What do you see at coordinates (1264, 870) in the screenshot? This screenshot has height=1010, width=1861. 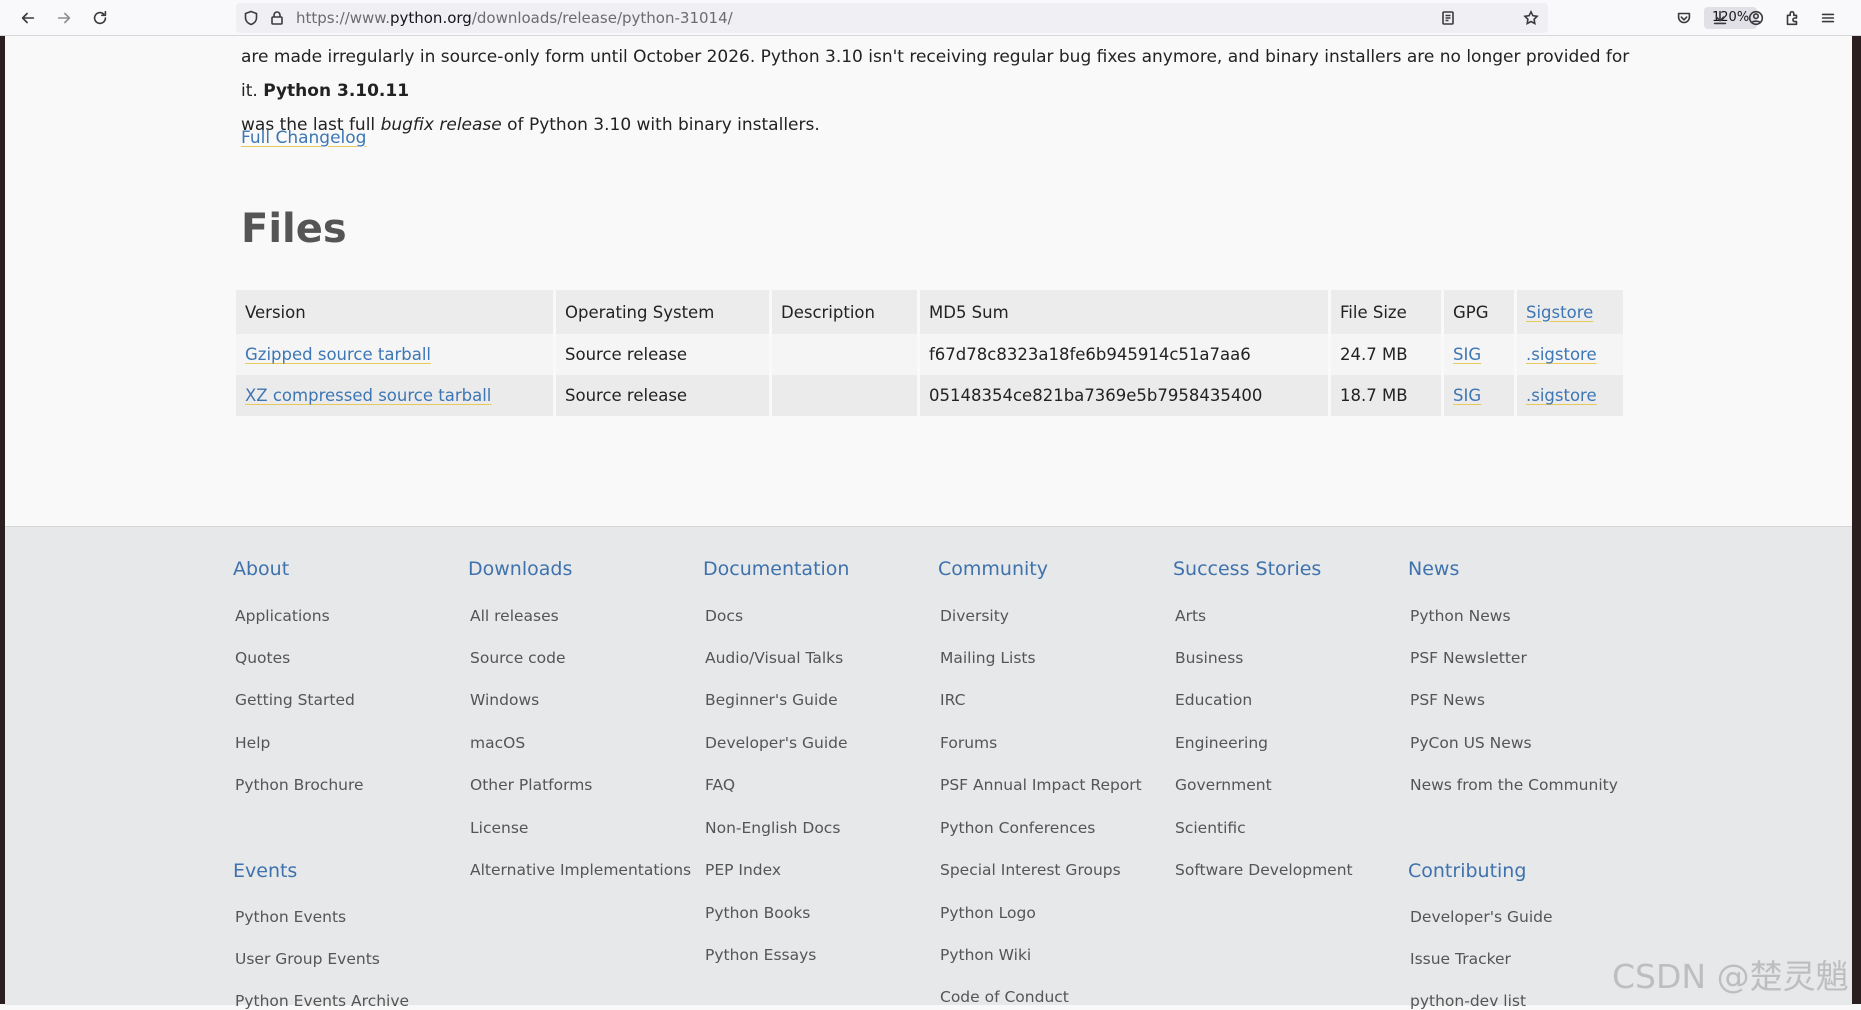 I see `footer-link: Software Development` at bounding box center [1264, 870].